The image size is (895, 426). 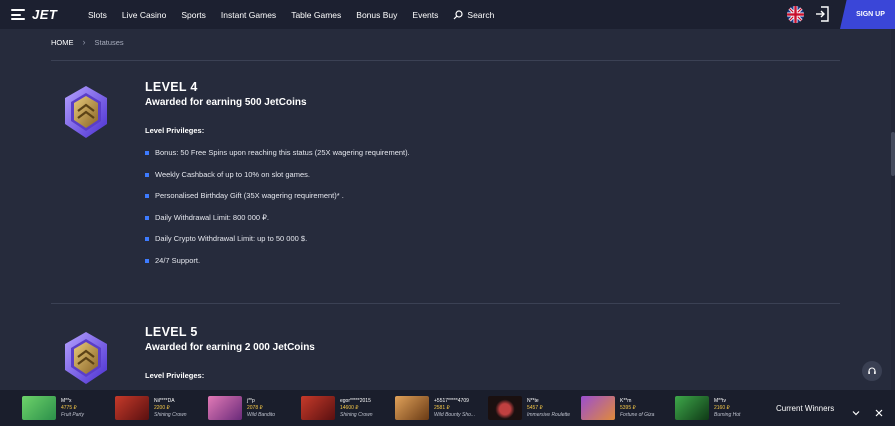 What do you see at coordinates (720, 400) in the screenshot?
I see `winner-user: M**tv` at bounding box center [720, 400].